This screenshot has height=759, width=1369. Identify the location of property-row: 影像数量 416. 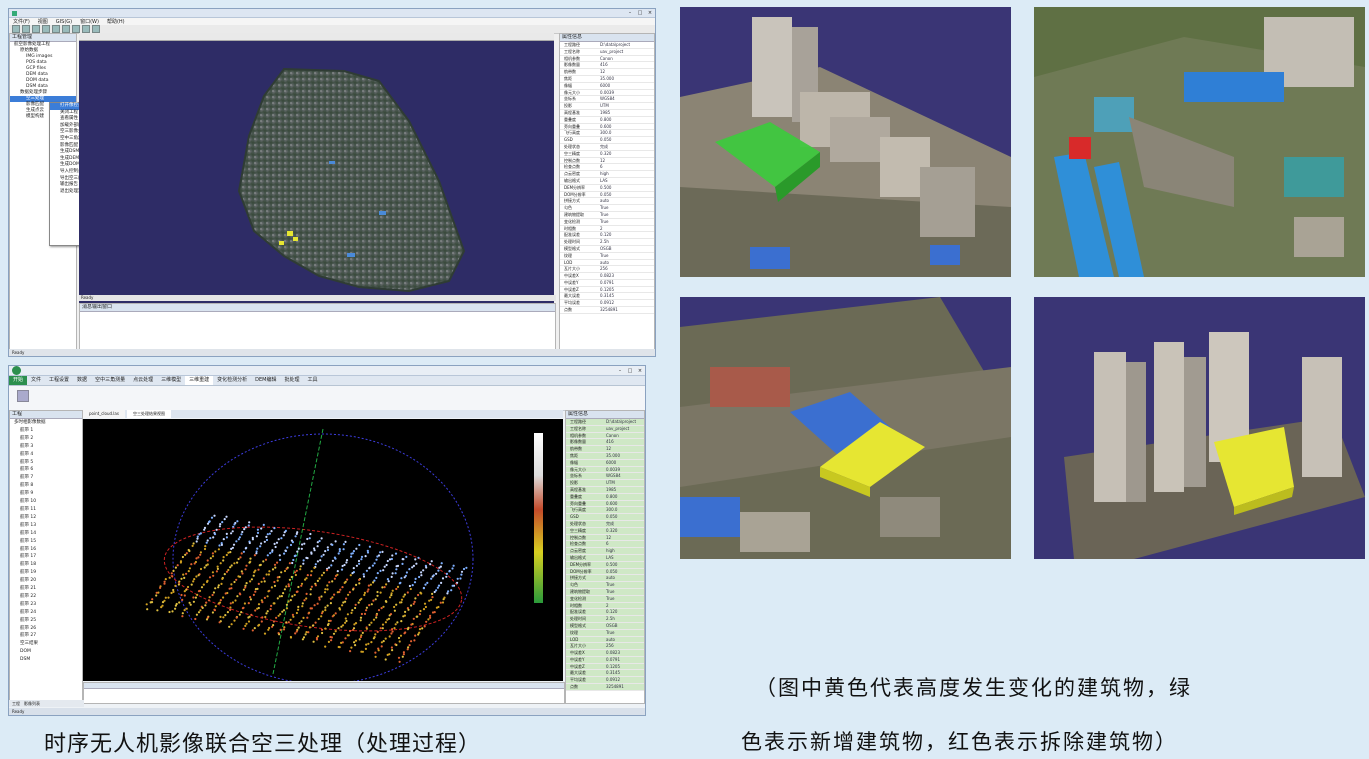
(605, 443).